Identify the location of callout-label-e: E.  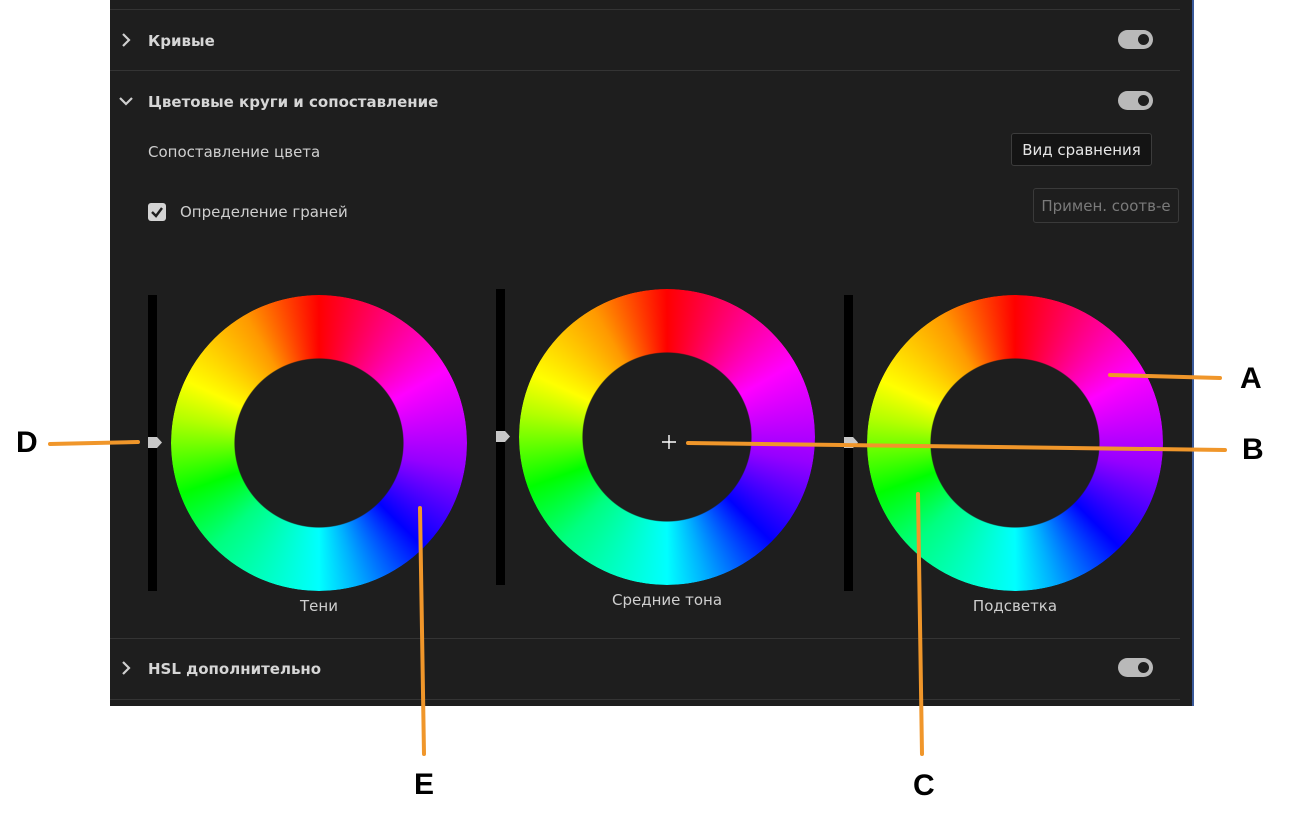
(424, 784).